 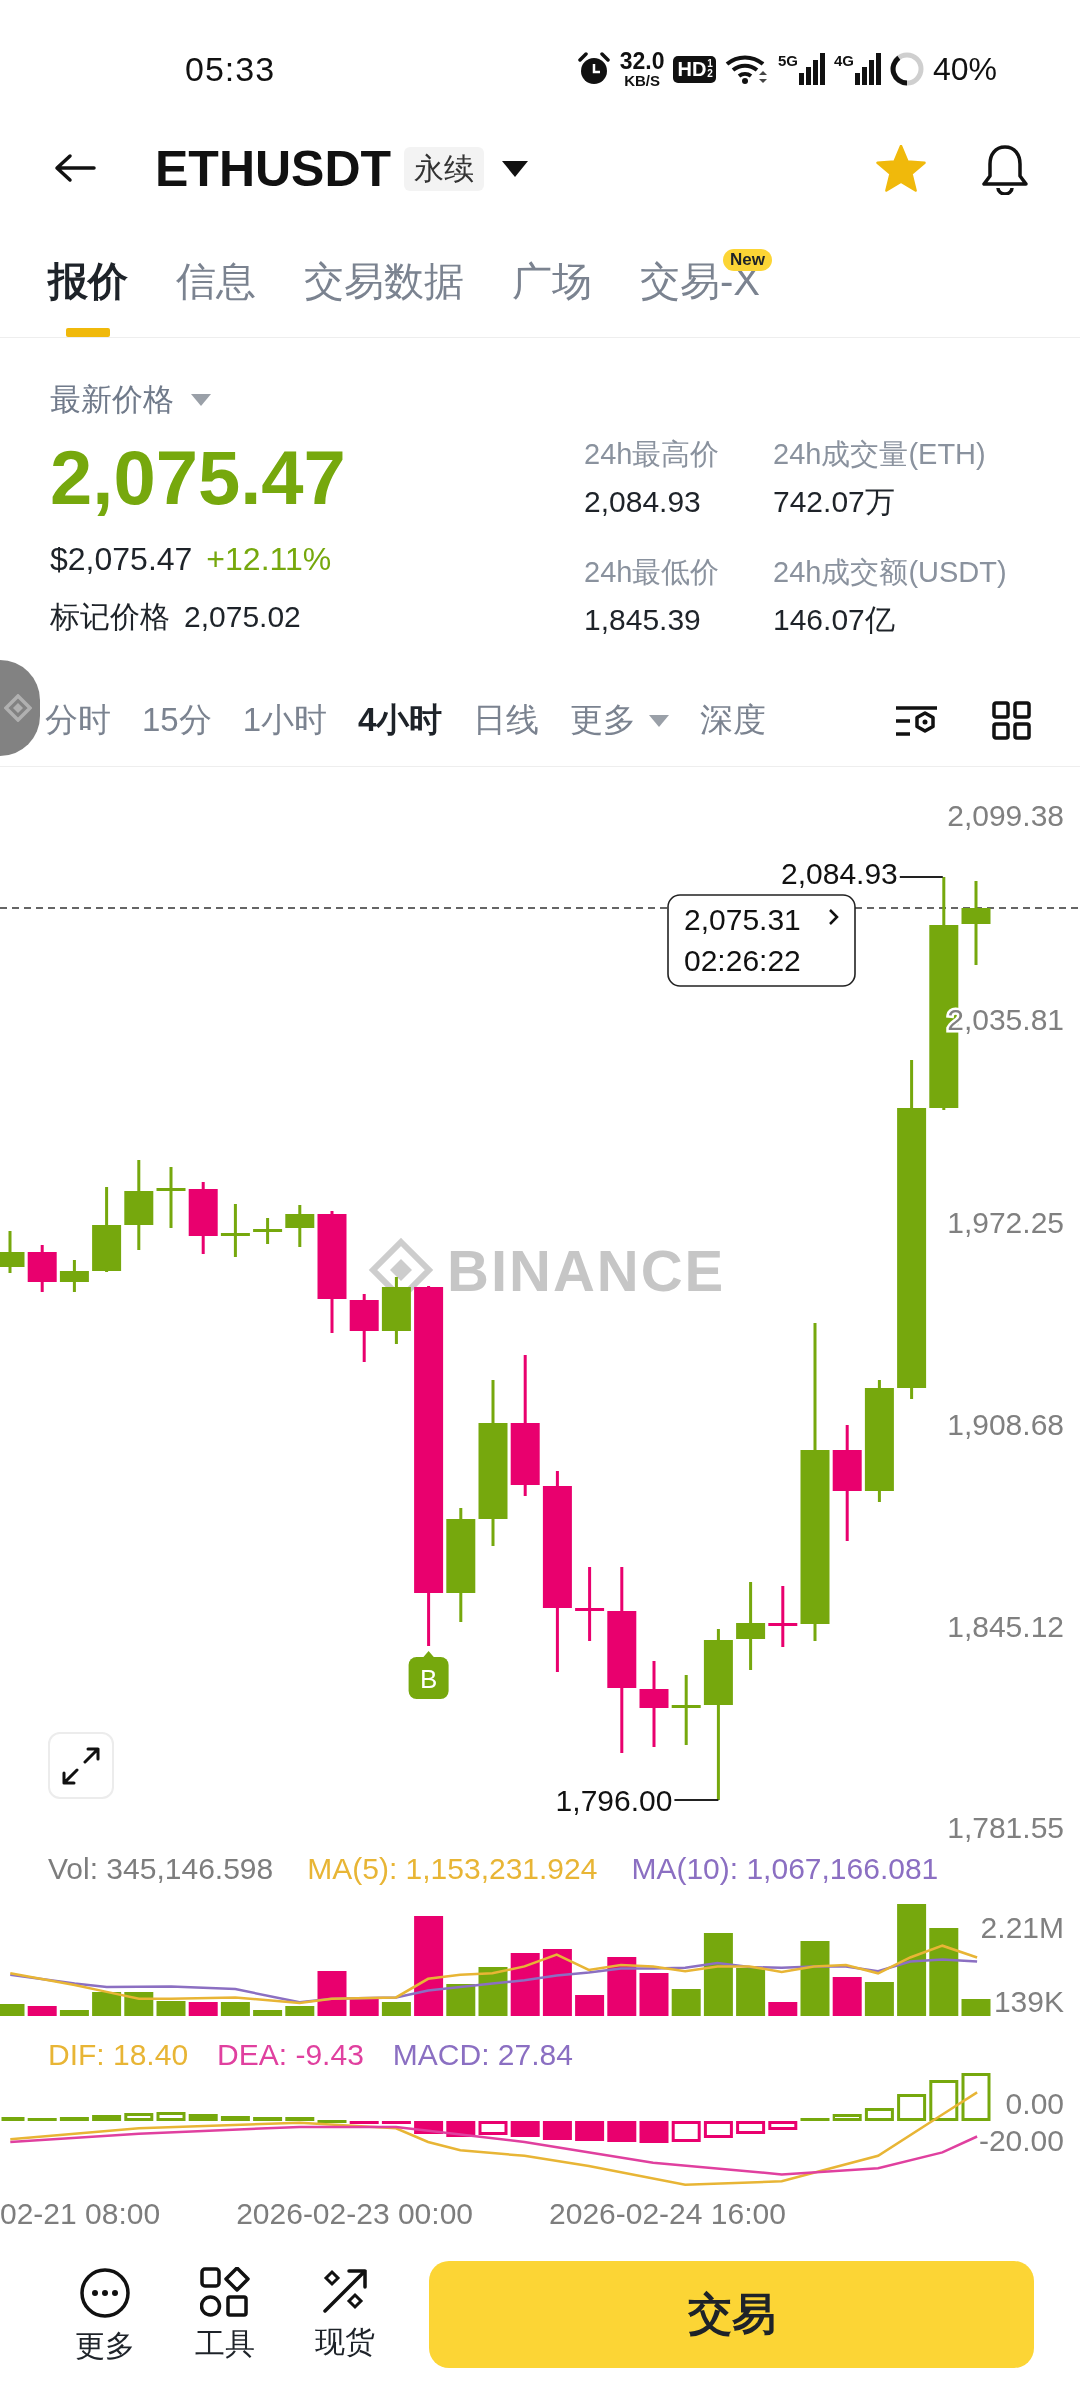 What do you see at coordinates (105, 2315) in the screenshot?
I see `toolbar-button: 更多` at bounding box center [105, 2315].